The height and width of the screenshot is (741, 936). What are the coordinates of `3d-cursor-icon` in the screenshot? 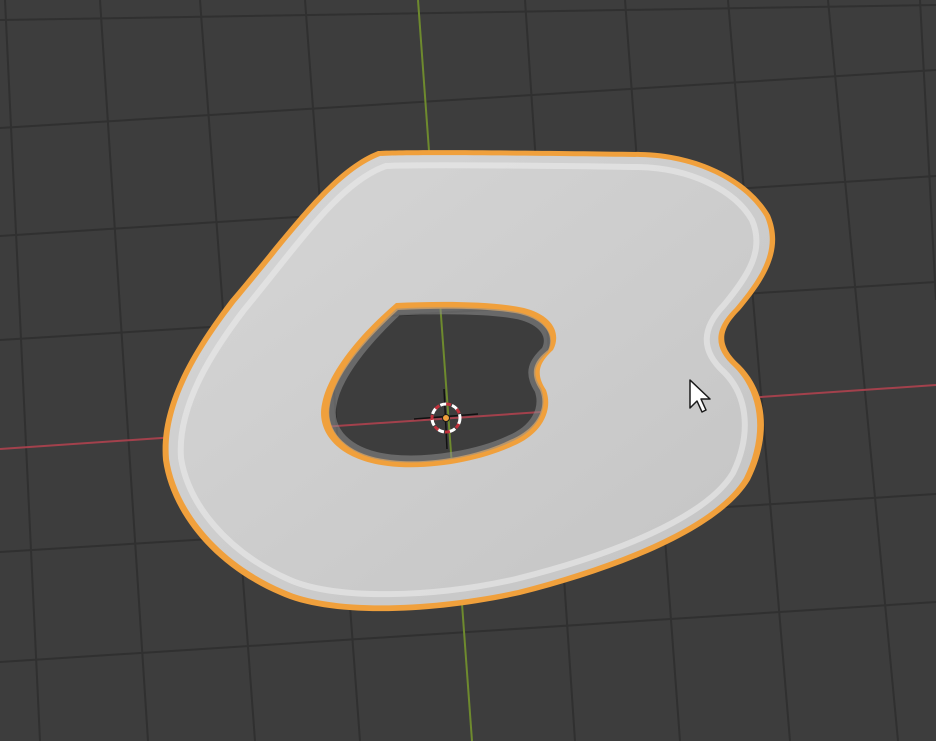 It's located at (446, 419).